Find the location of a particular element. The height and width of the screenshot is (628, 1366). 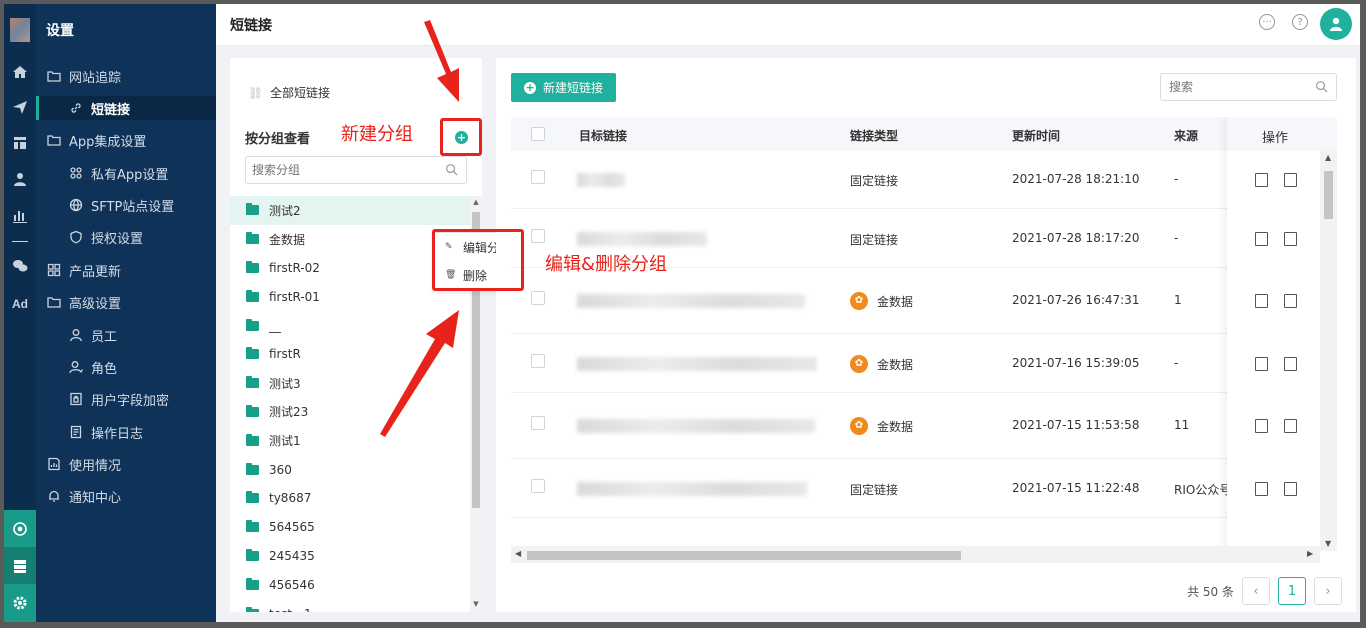

group-search is located at coordinates (356, 170).